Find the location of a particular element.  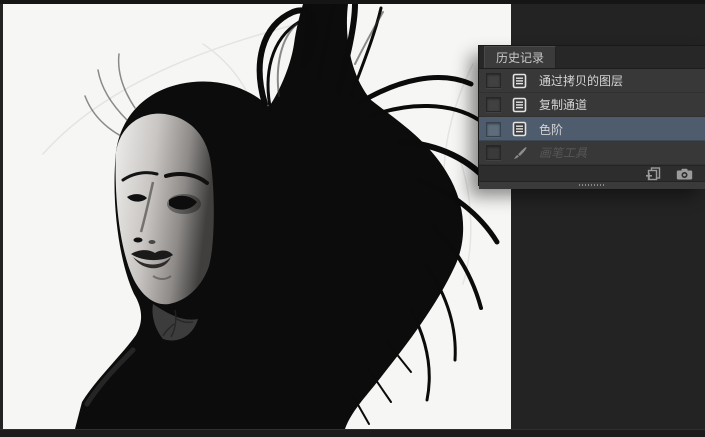

camera-icon is located at coordinates (684, 173).